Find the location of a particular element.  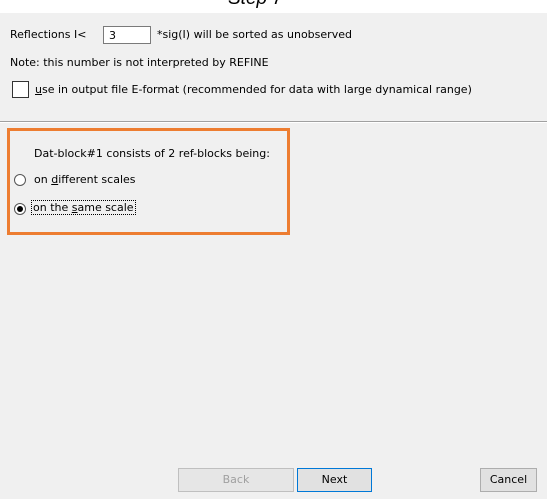

radio-selected-dot is located at coordinates (20, 209).